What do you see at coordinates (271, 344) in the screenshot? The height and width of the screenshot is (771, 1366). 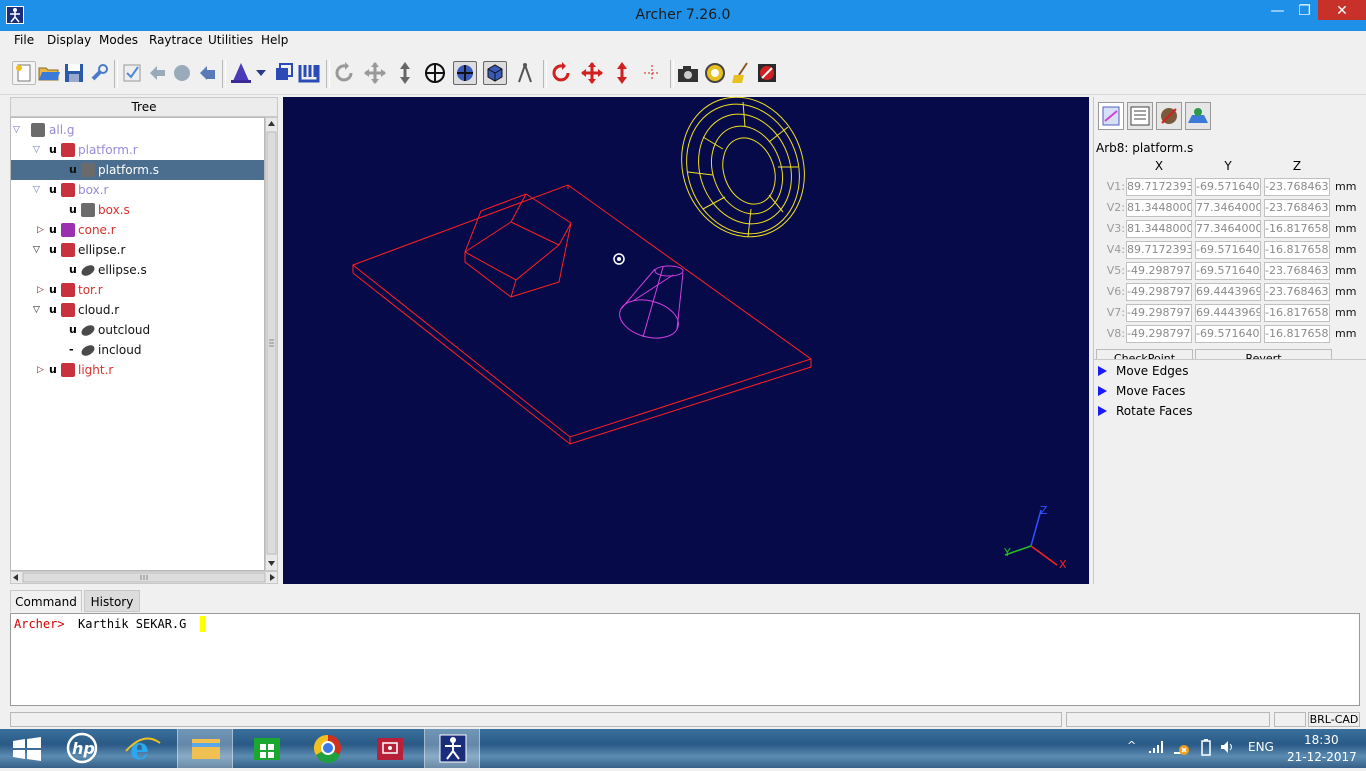 I see `tree-vertical-scrollbar` at bounding box center [271, 344].